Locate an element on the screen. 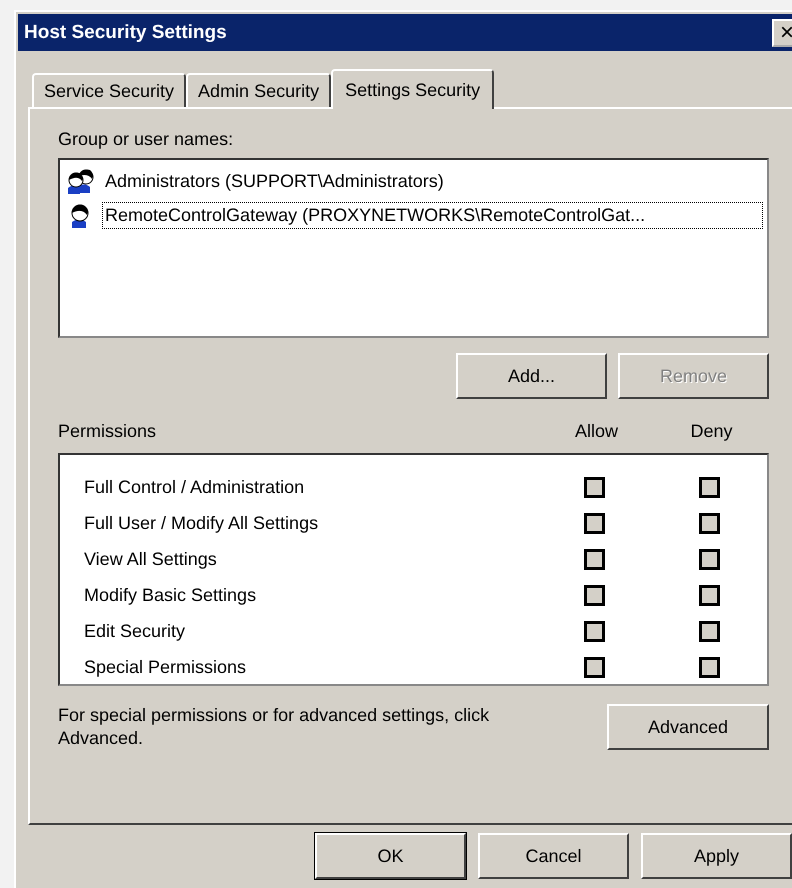 The image size is (792, 888). dialog-button: OK is located at coordinates (390, 856).